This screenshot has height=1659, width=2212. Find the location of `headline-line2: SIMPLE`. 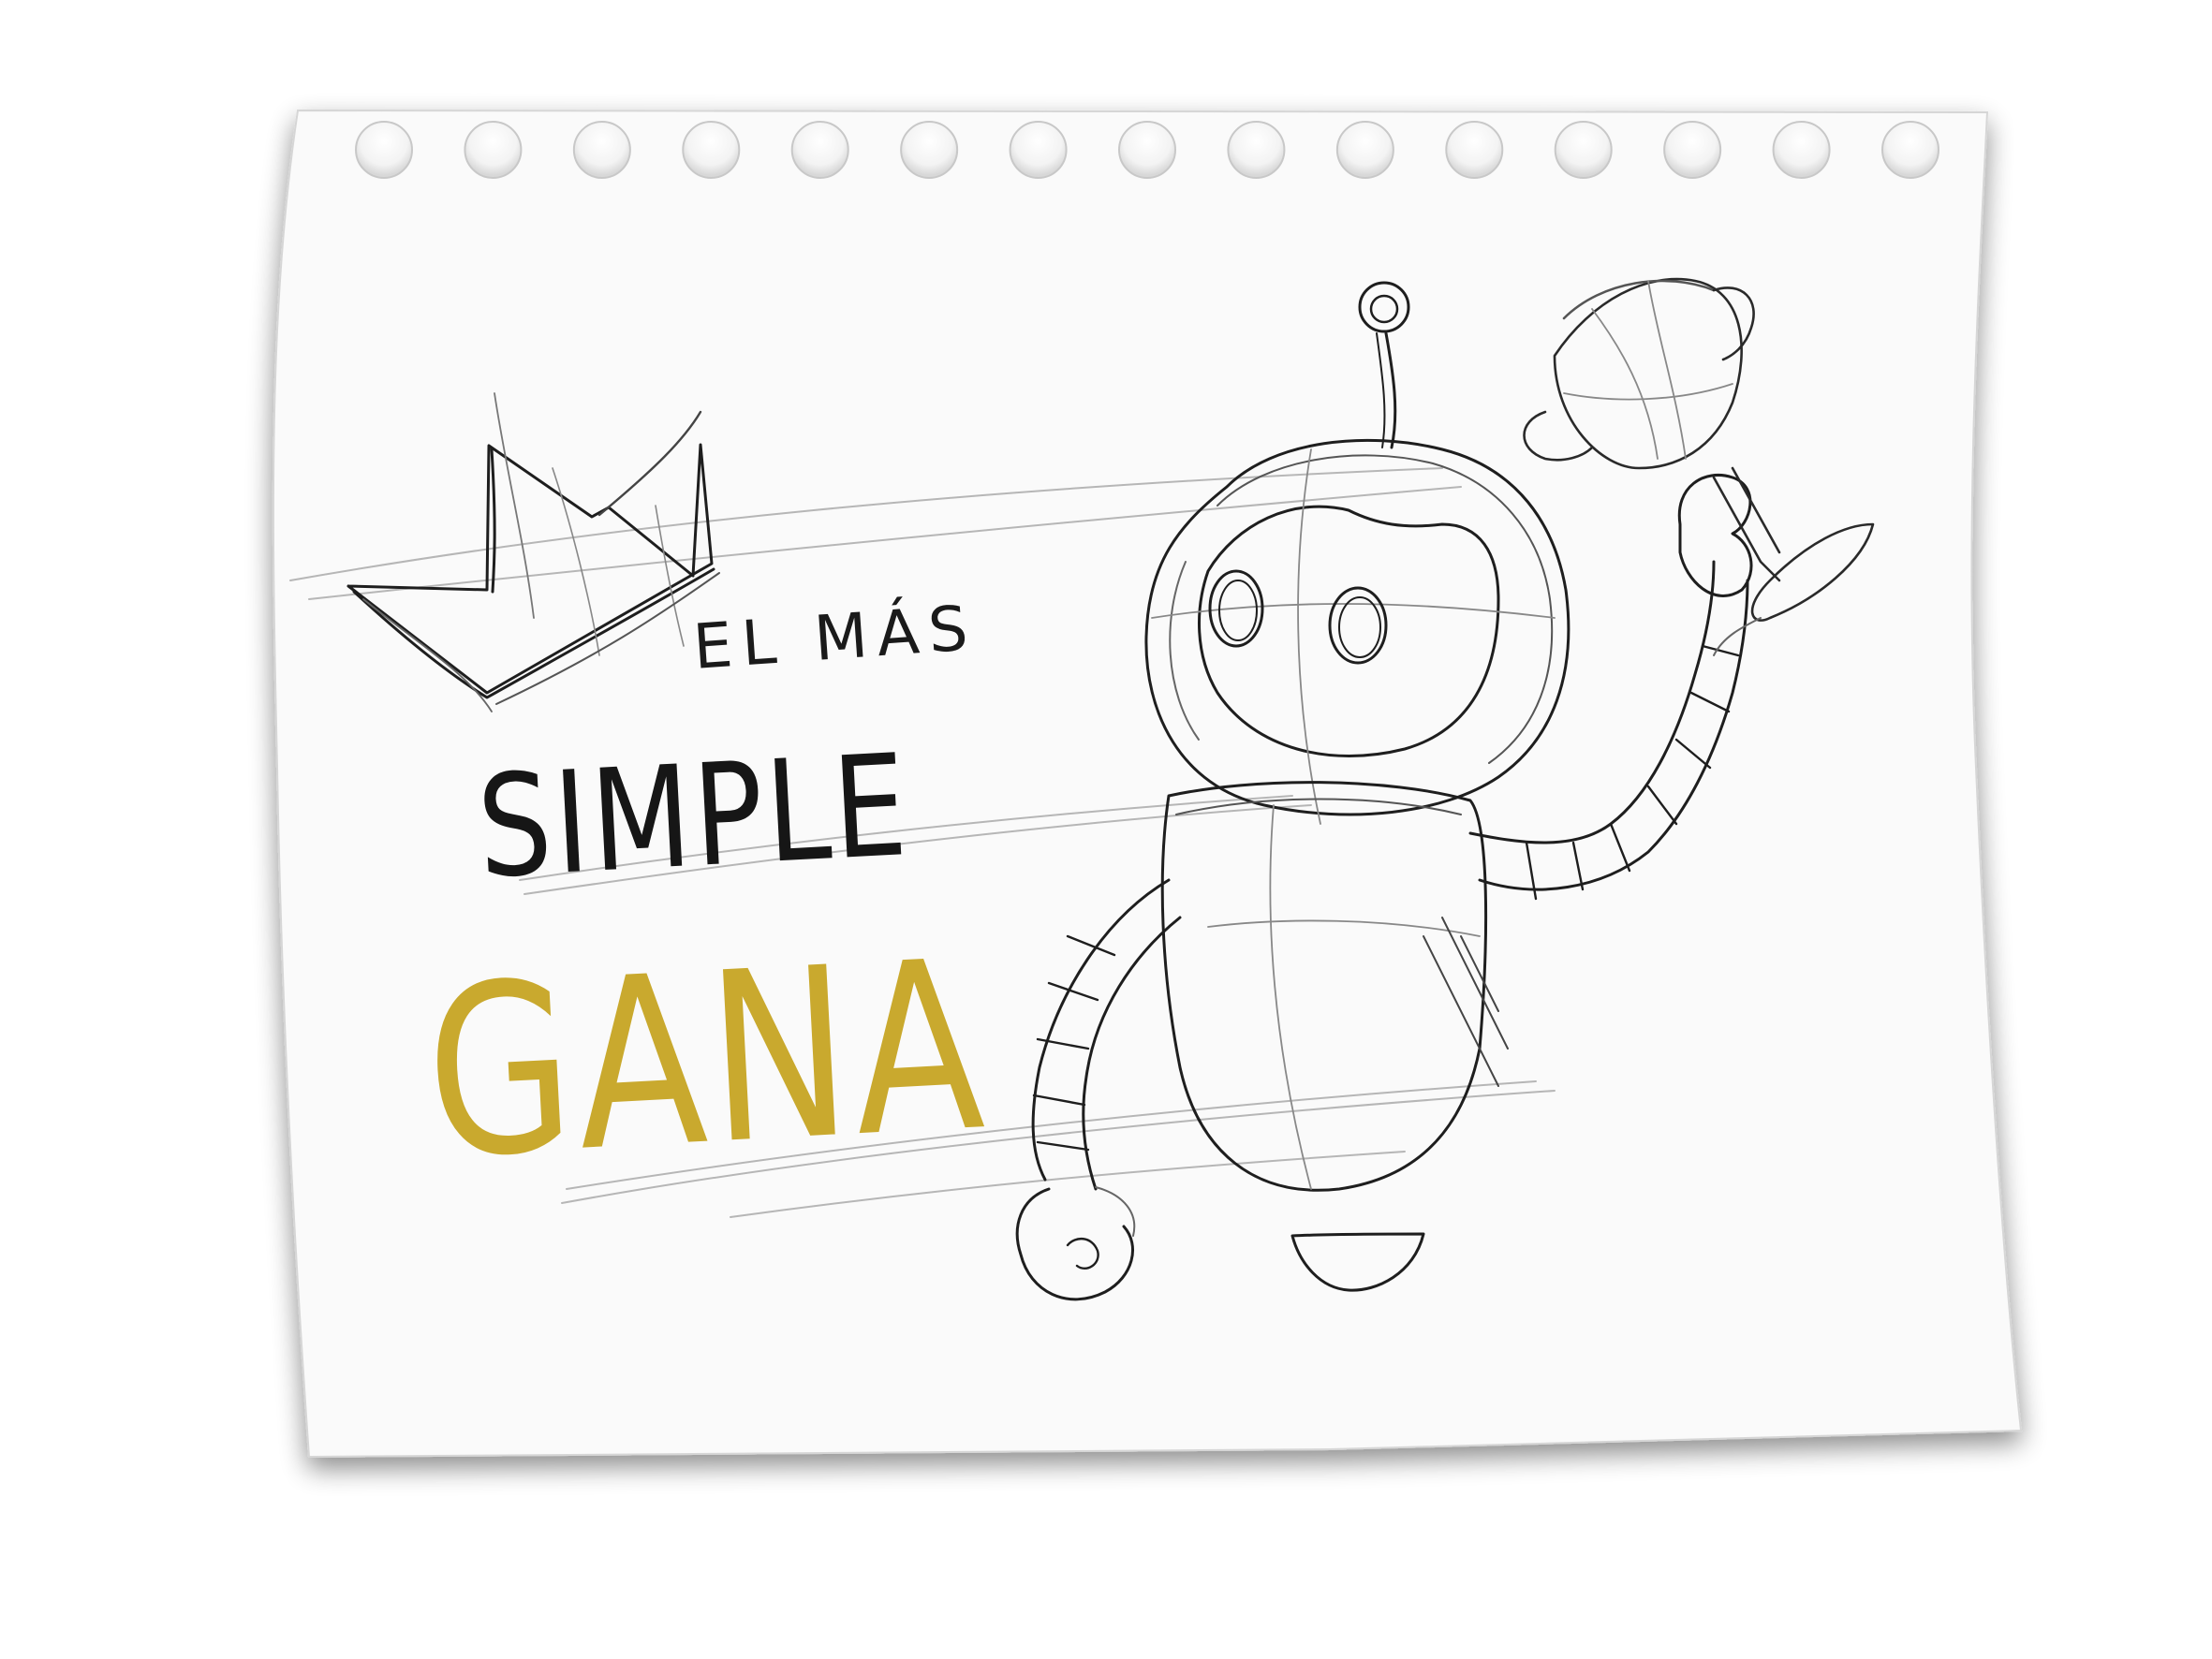

headline-line2: SIMPLE is located at coordinates (693, 817).